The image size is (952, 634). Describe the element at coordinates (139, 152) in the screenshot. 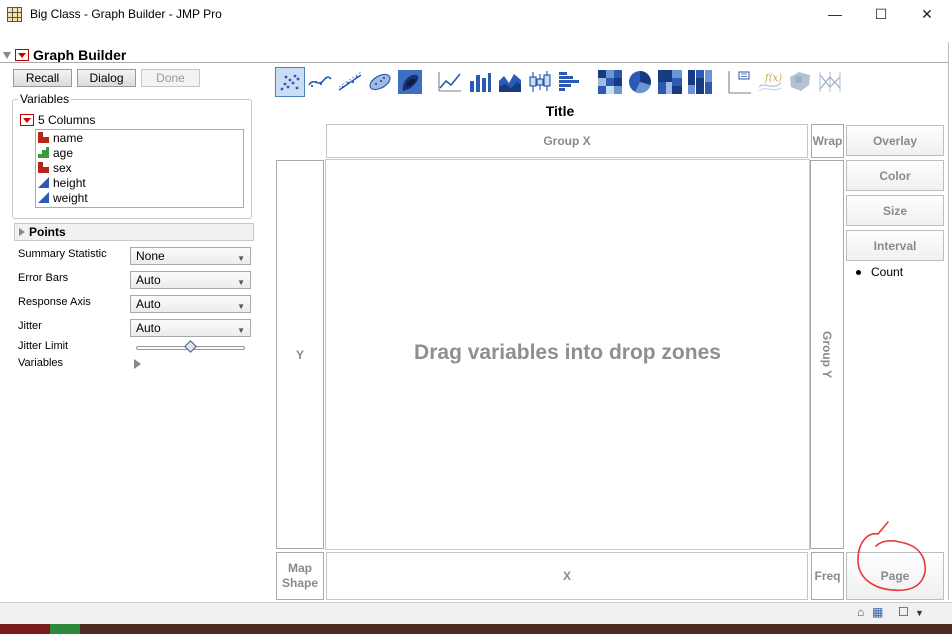

I see `column-item-age: age` at that location.